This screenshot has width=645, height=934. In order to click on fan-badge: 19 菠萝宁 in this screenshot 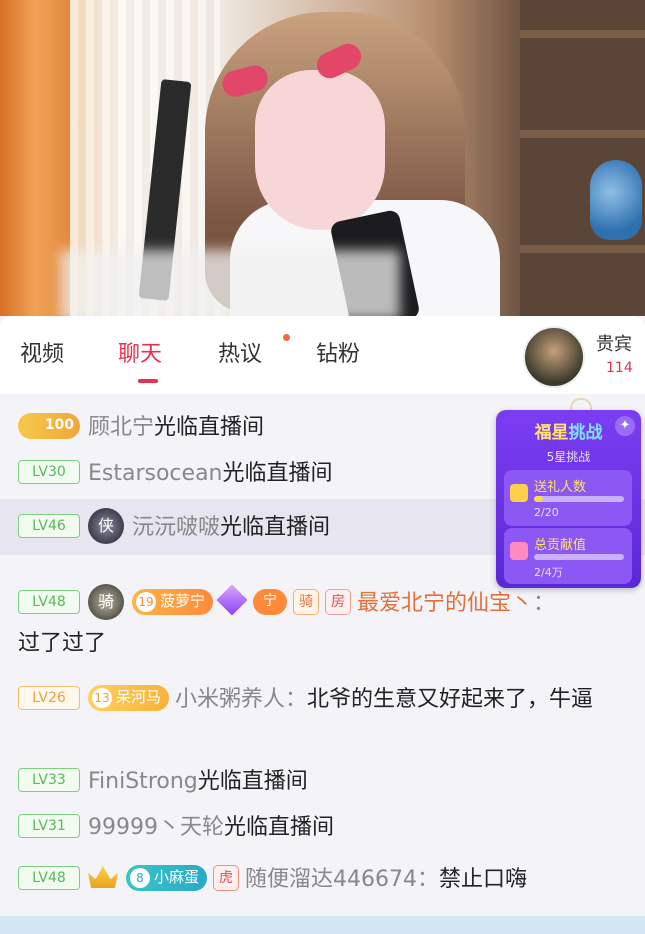, I will do `click(173, 602)`.